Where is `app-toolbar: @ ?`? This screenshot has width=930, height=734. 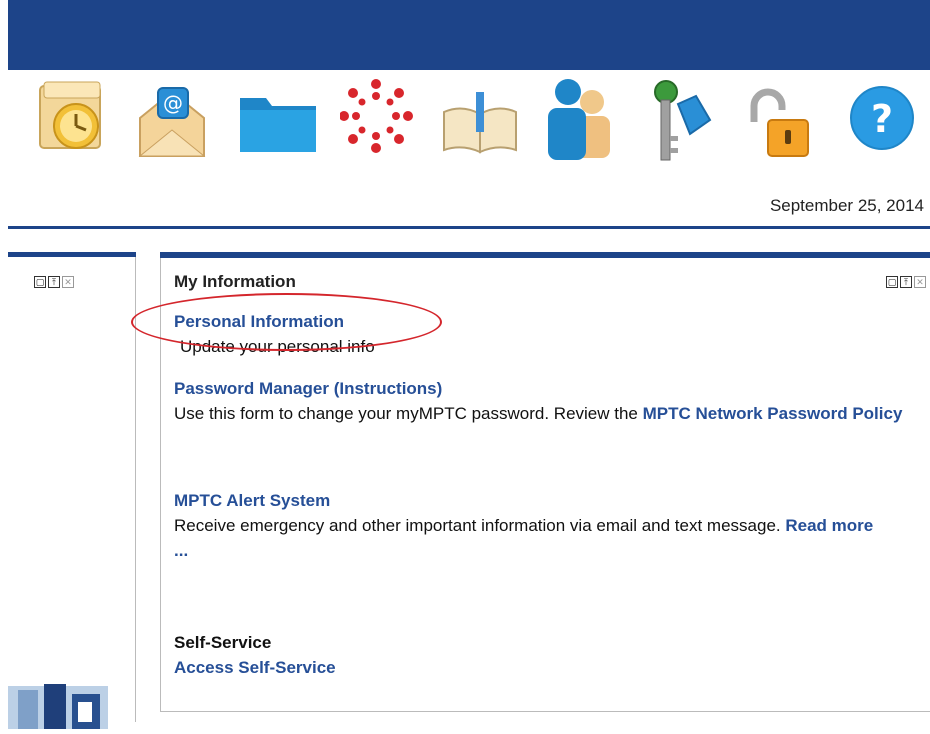 app-toolbar: @ ? is located at coordinates (469, 133).